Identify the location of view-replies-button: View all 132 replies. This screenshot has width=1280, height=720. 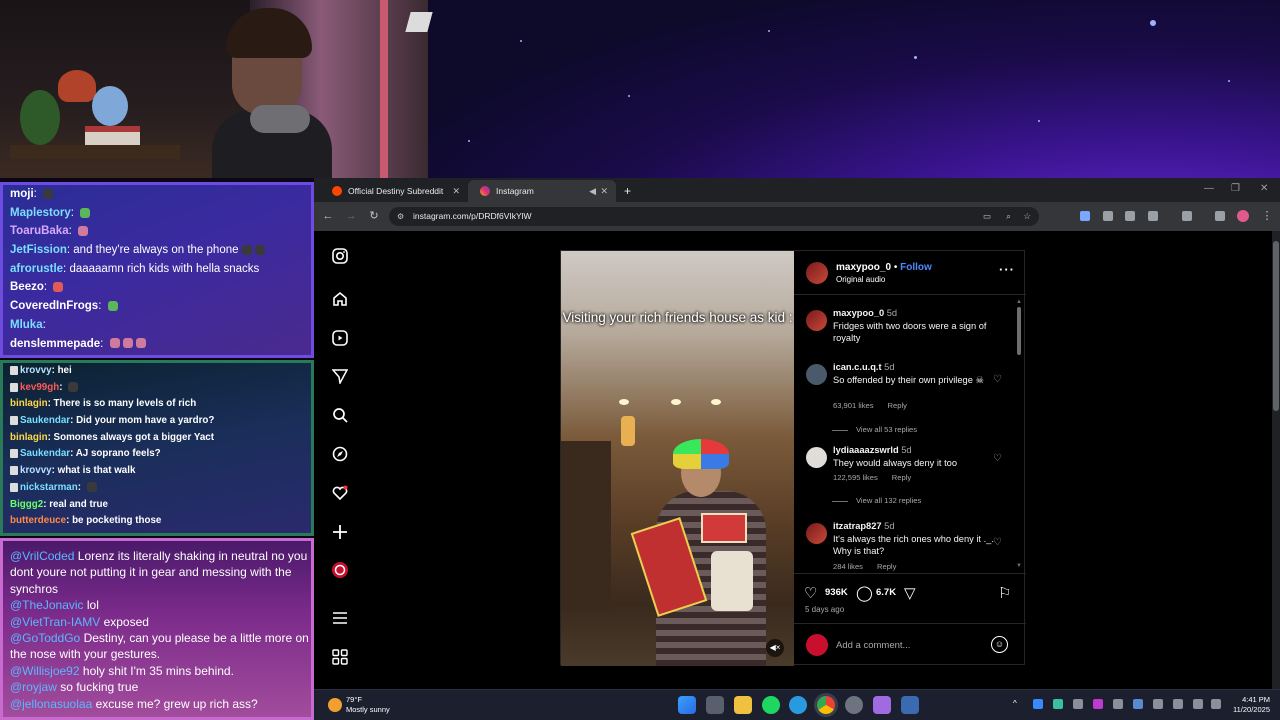
(876, 500).